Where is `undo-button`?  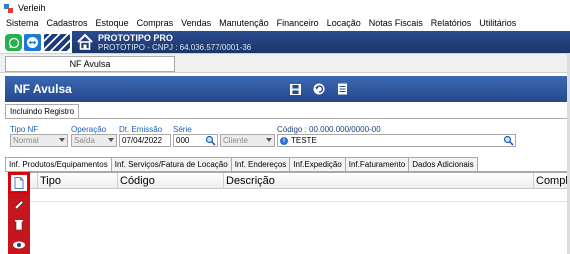 undo-button is located at coordinates (319, 89).